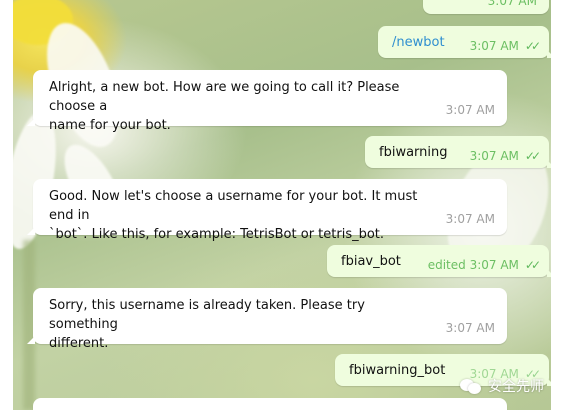 This screenshot has height=410, width=566. I want to click on command-link: /newbot, so click(418, 42).